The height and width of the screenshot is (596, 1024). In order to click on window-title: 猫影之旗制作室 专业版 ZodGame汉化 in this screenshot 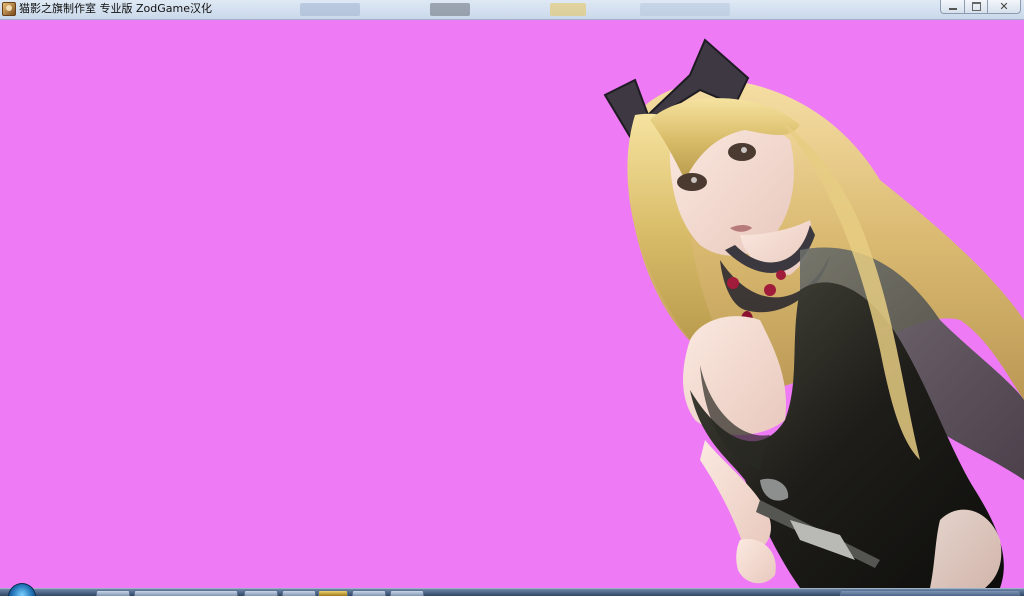, I will do `click(115, 8)`.